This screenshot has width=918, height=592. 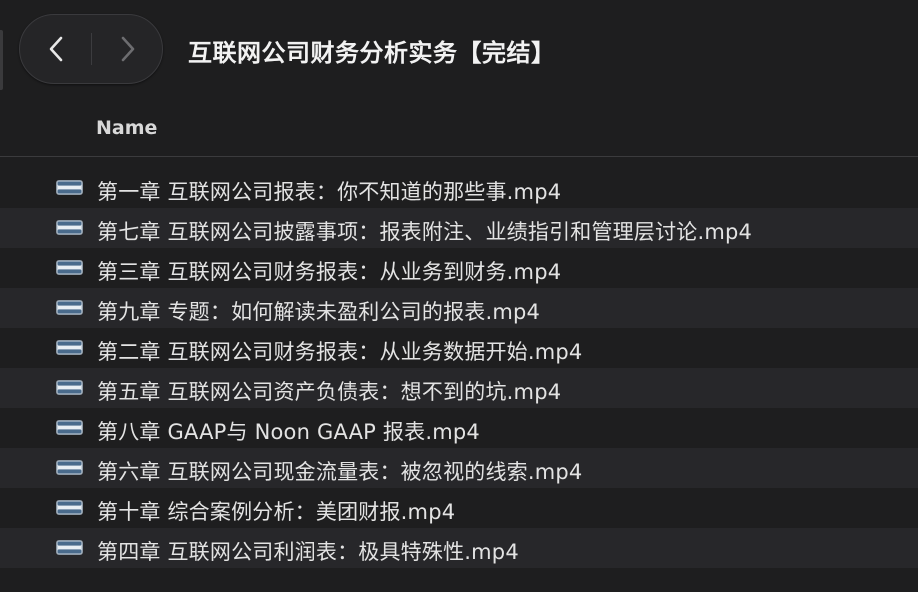 I want to click on file-name: 第四章 互联网公司利润表：极具特殊性.mp4, so click(x=308, y=552).